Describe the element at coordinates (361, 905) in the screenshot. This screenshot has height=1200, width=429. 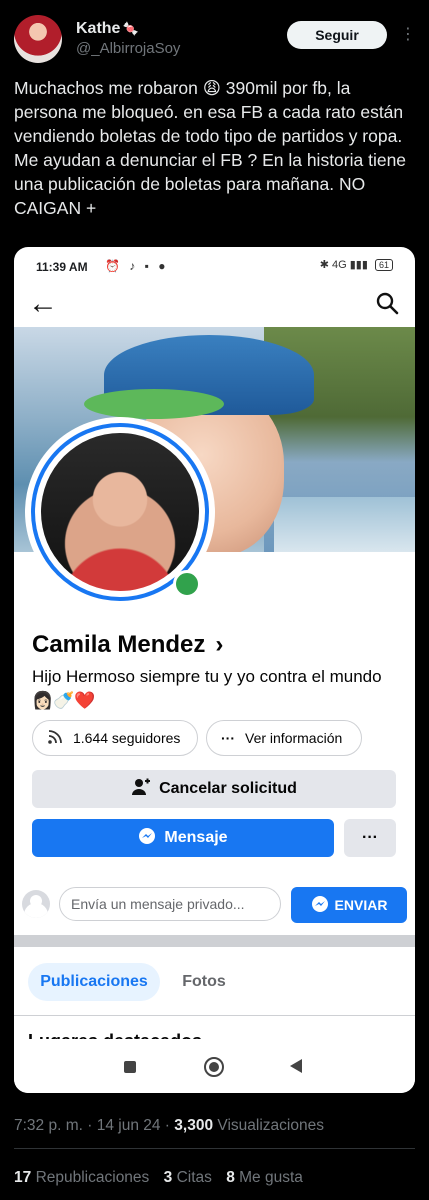
I see `send-label: ENVIAR` at that location.